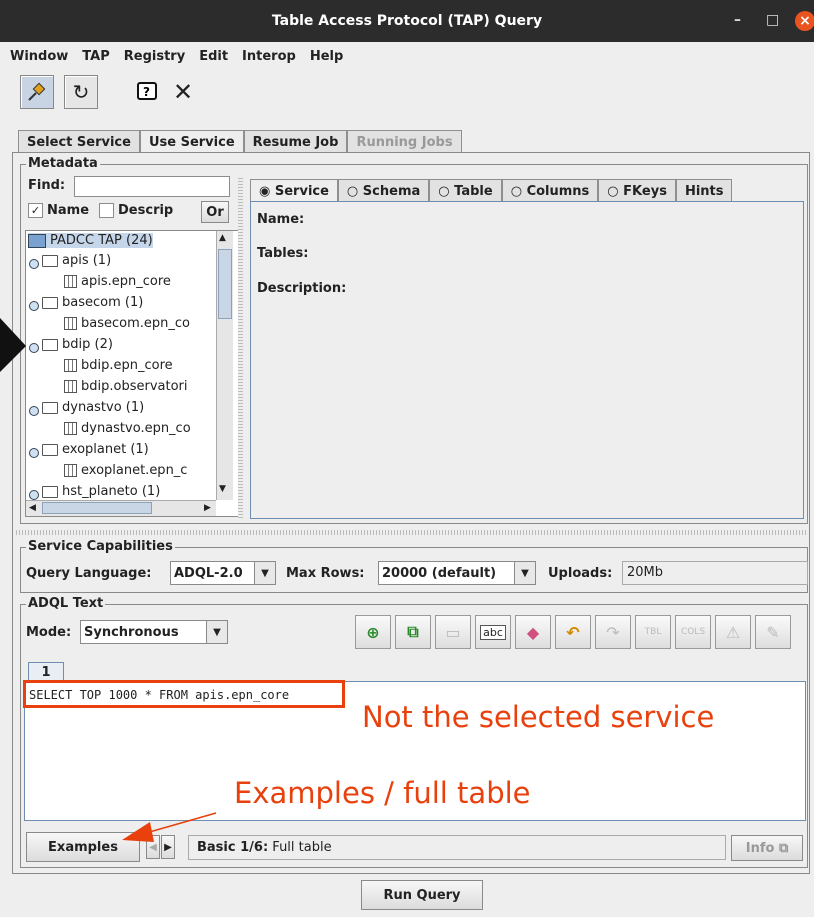 Image resolution: width=814 pixels, height=917 pixels. Describe the element at coordinates (233, 847) in the screenshot. I see `example-name: Basic 1/6:` at that location.